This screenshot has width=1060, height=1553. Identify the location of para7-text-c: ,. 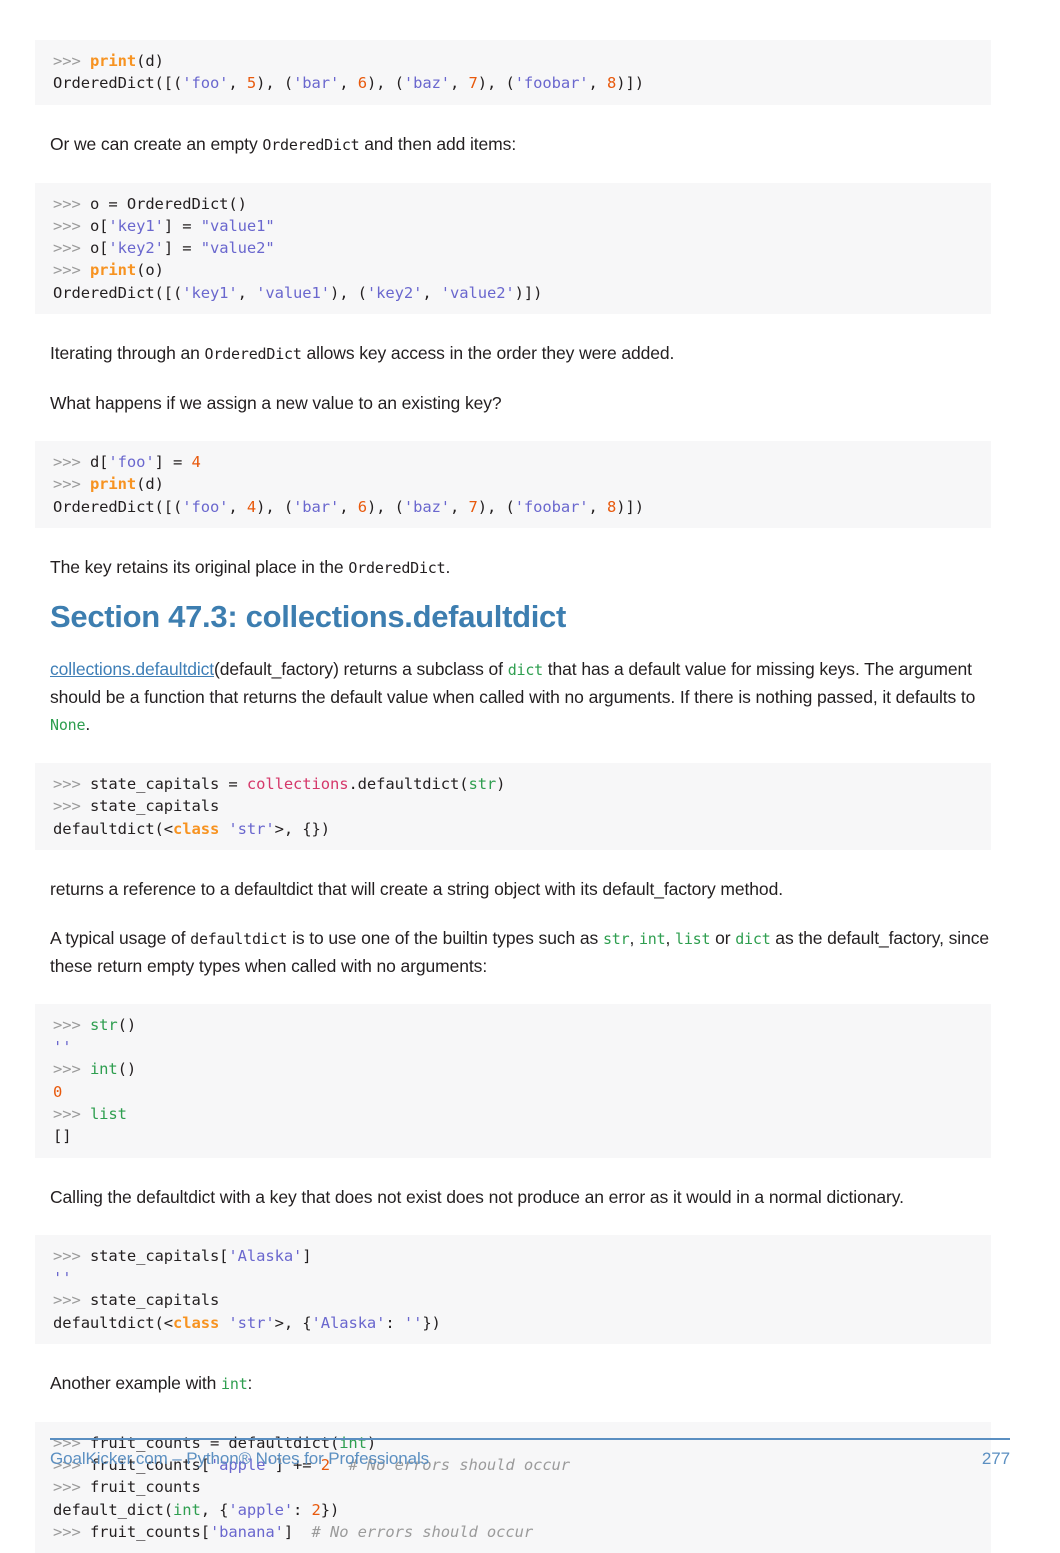
(634, 937).